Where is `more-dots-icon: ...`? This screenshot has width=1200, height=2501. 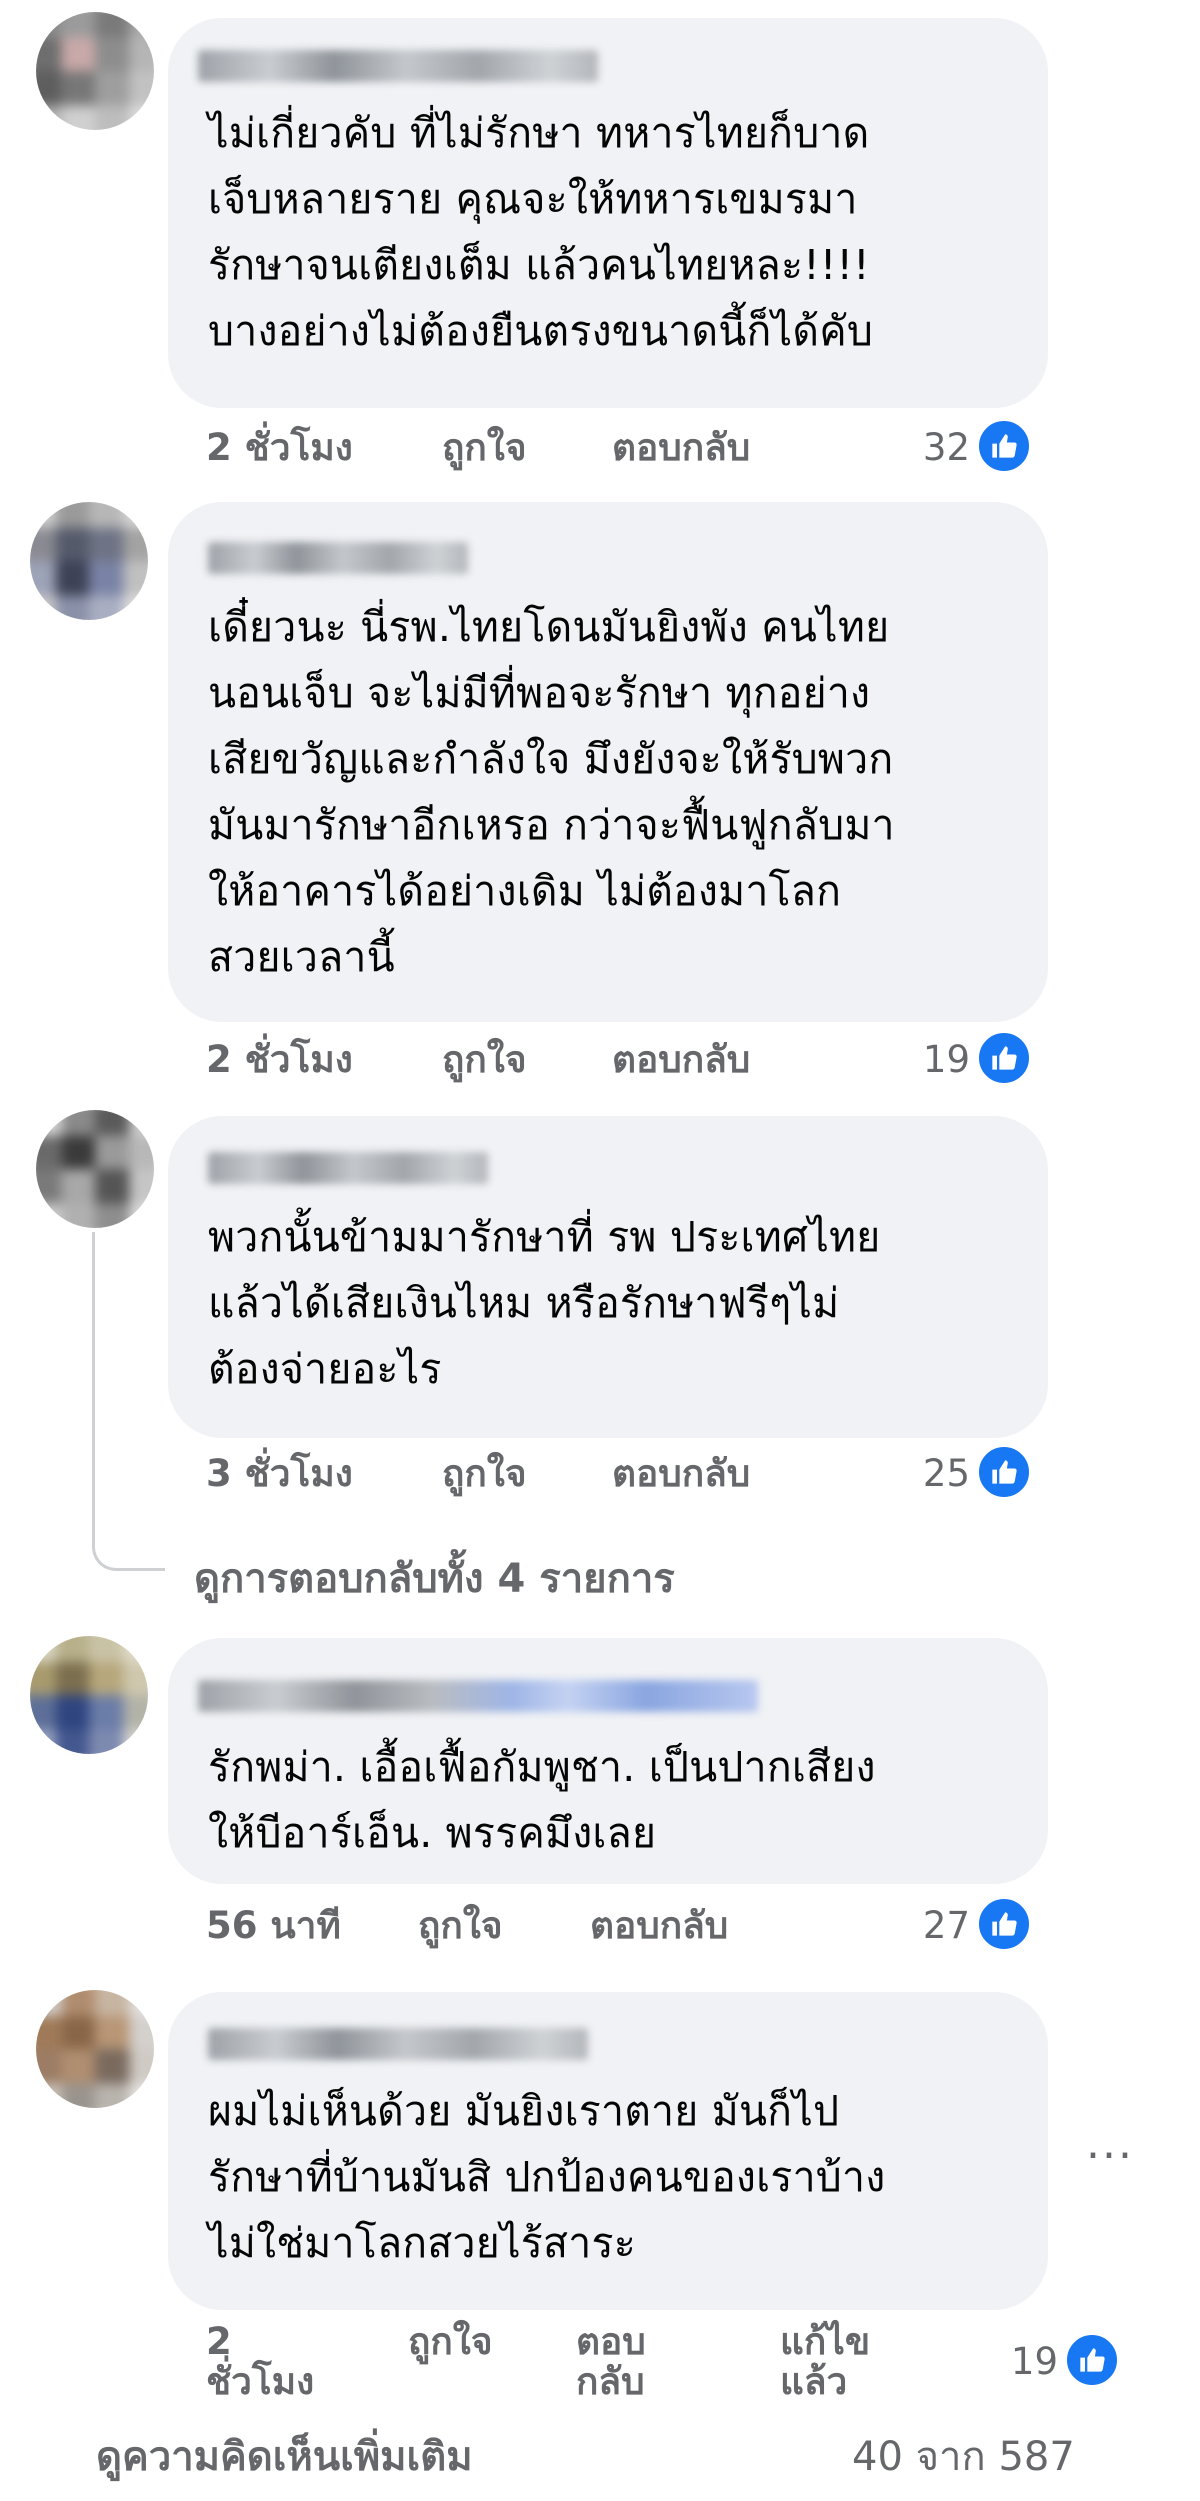
more-dots-icon: ... is located at coordinates (1110, 2143).